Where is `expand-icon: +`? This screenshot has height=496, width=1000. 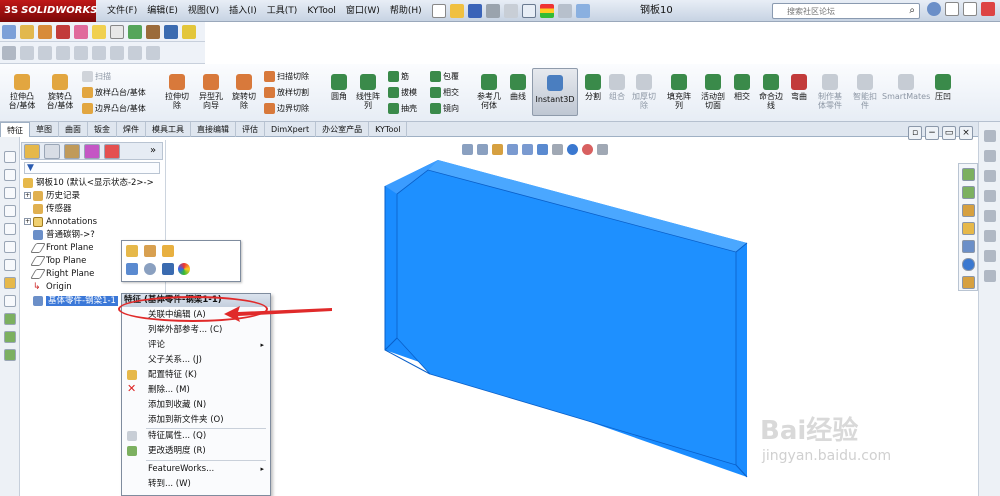
expand-icon: + is located at coordinates (27, 195).